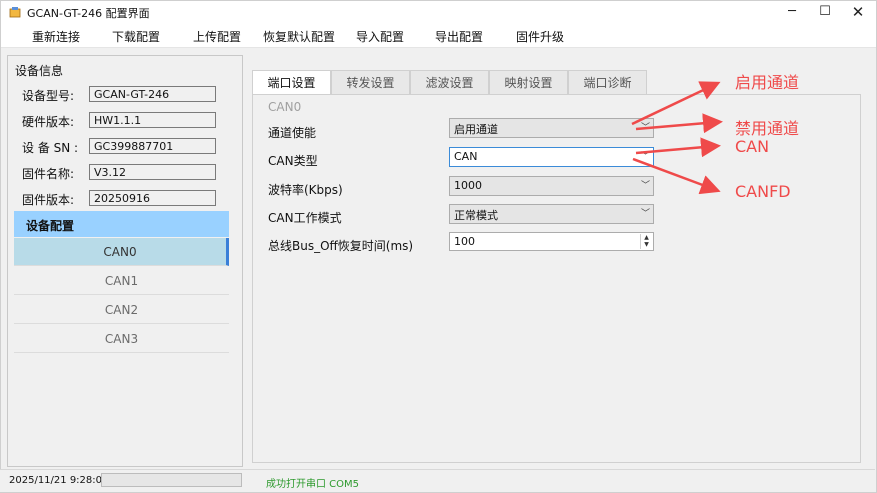  Describe the element at coordinates (152, 120) in the screenshot. I see `hardware-version-field: HW1.1.1` at that location.